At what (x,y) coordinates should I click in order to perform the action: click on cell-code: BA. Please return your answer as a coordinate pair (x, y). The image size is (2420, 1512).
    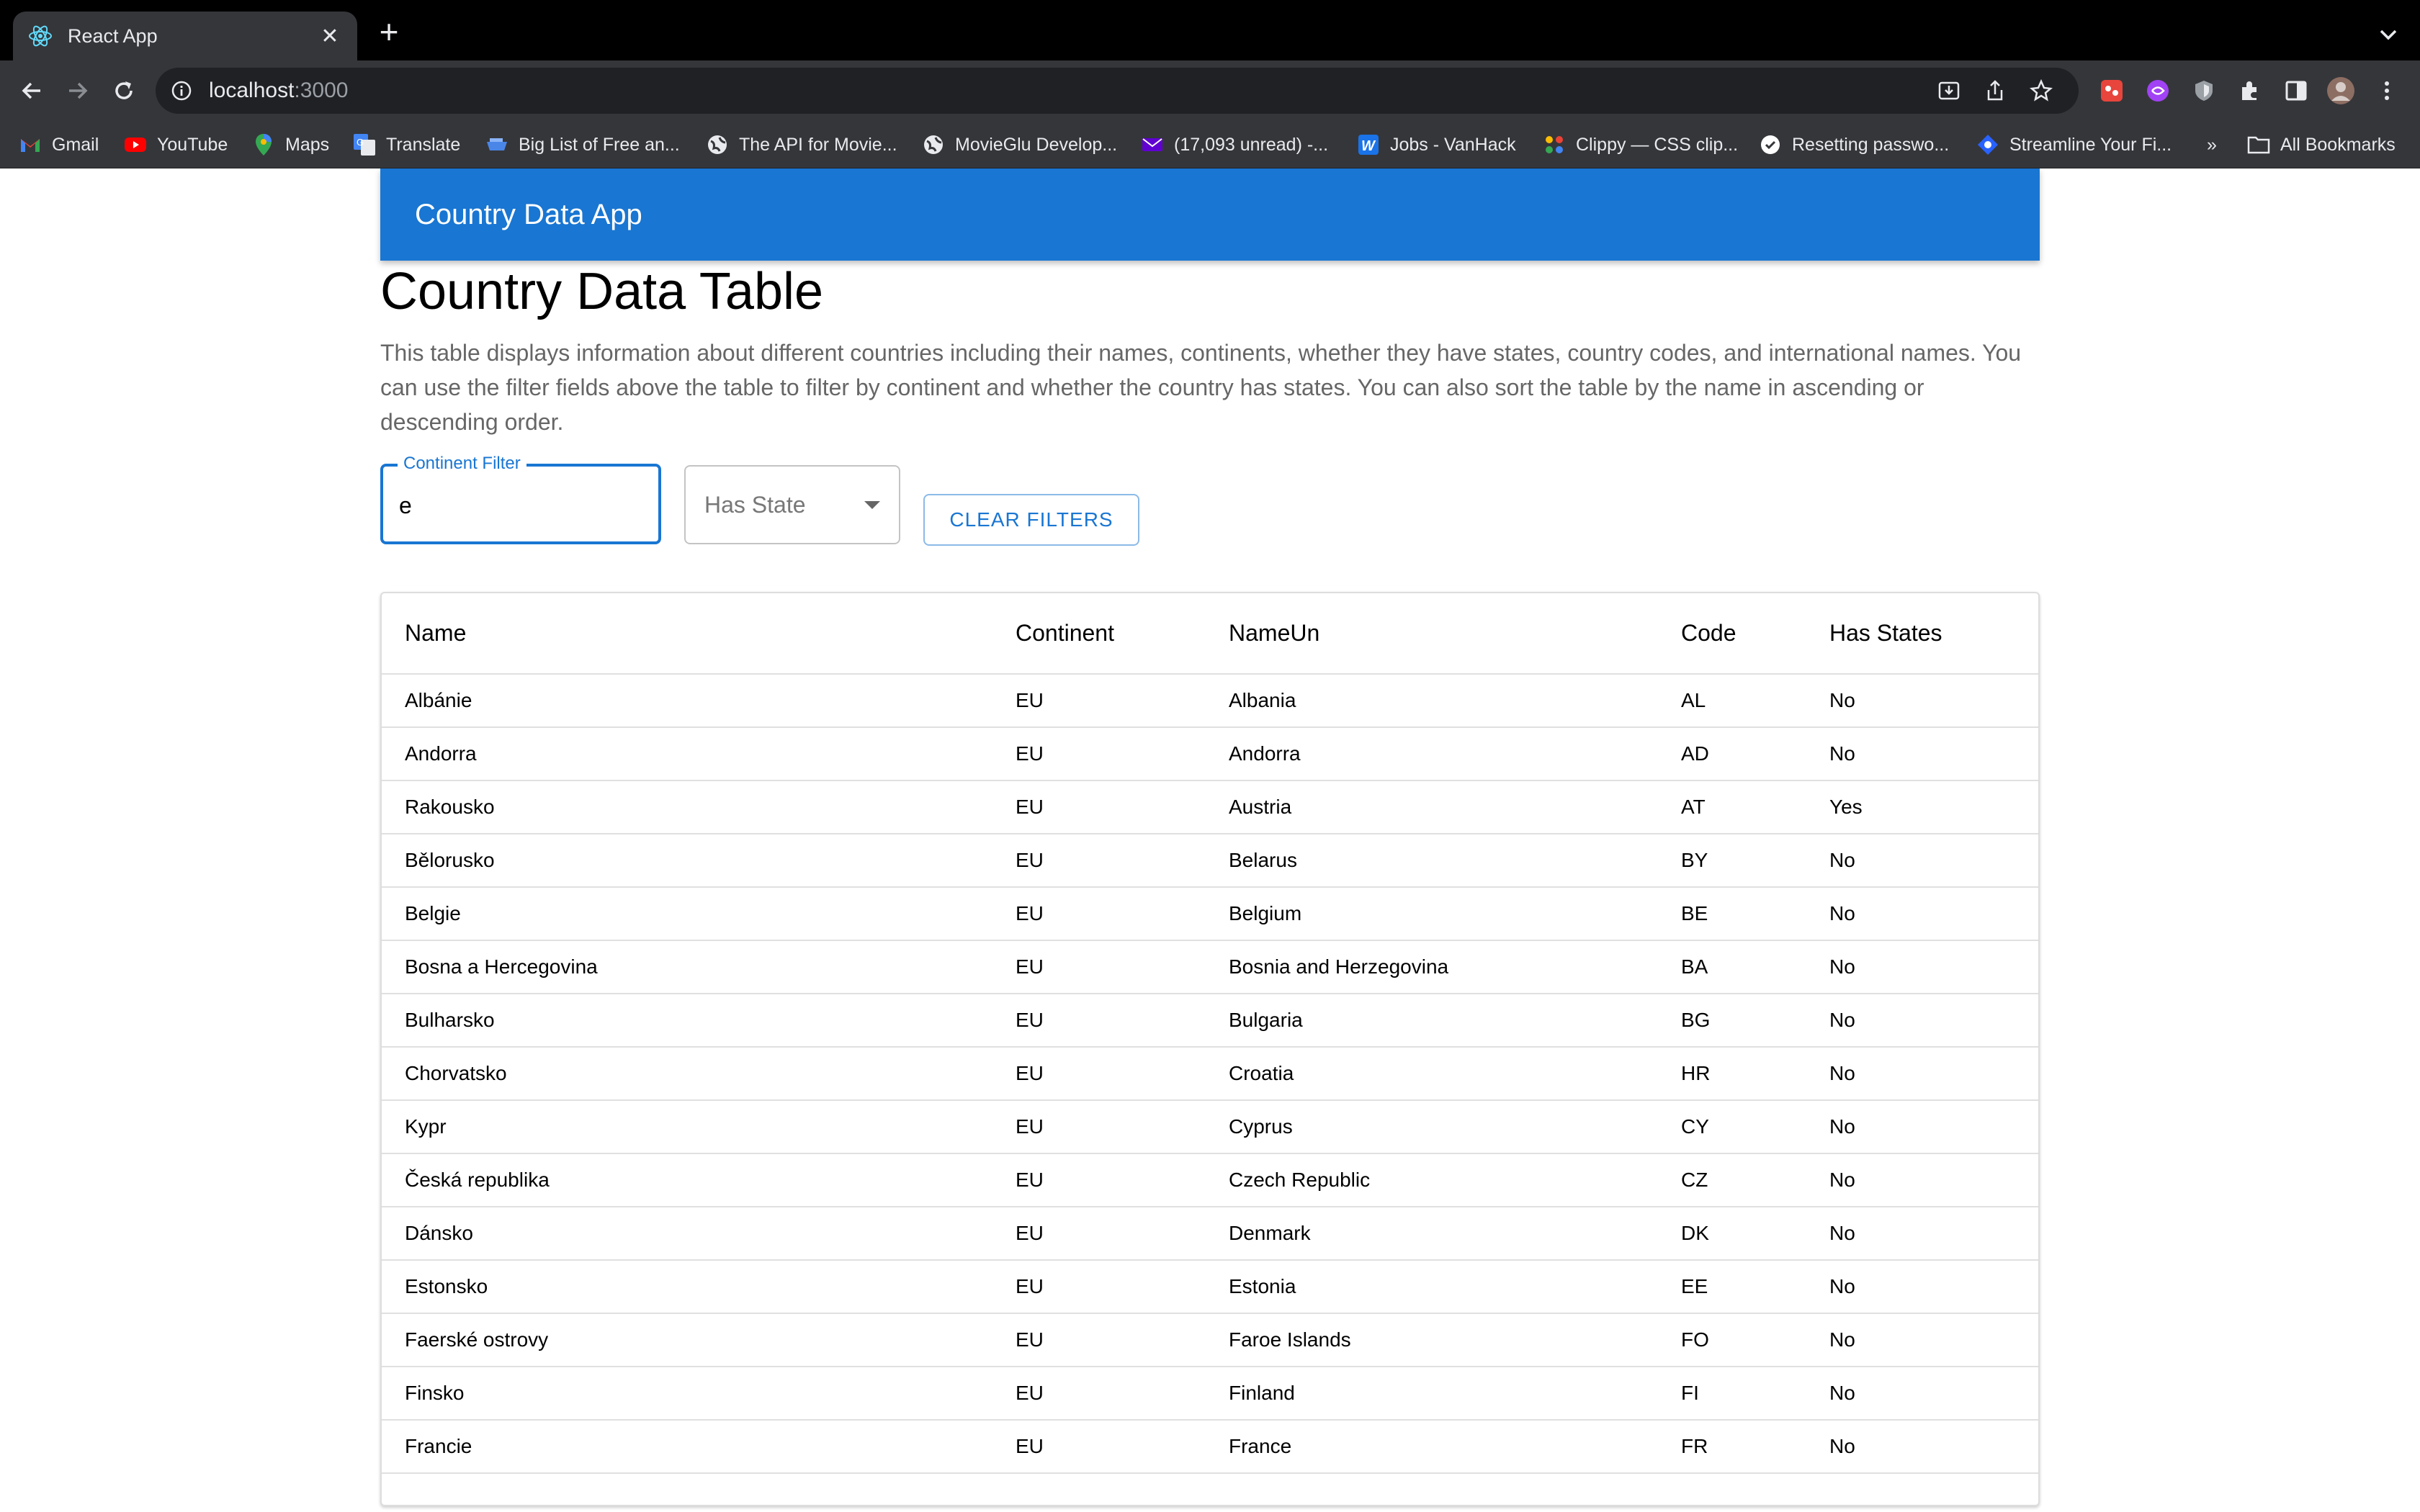
    Looking at the image, I should click on (1732, 967).